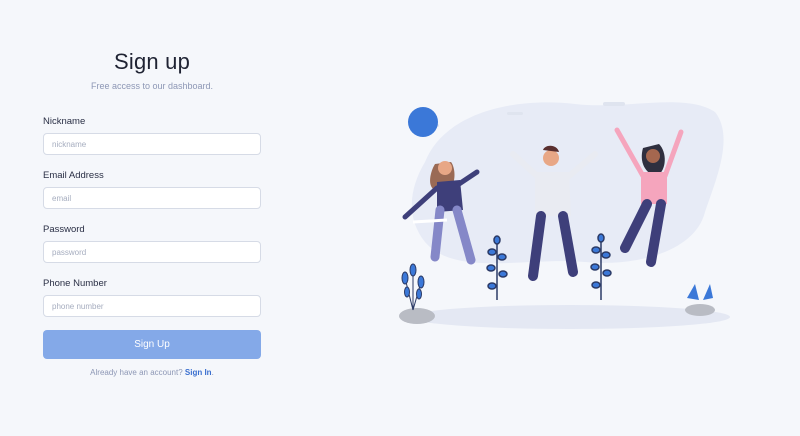  Describe the element at coordinates (570, 317) in the screenshot. I see `ground-shadow` at that location.